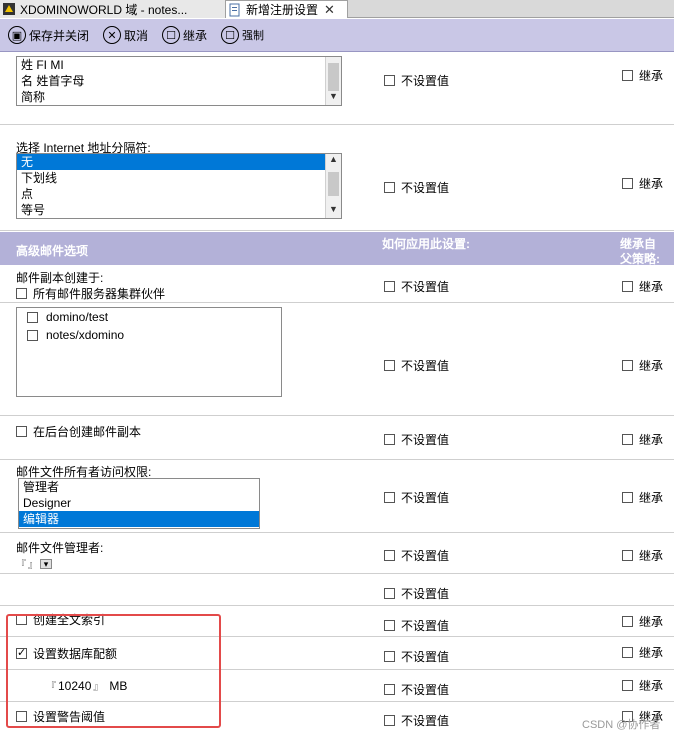 This screenshot has height=737, width=674. I want to click on list-item: 下划线, so click(179, 178).